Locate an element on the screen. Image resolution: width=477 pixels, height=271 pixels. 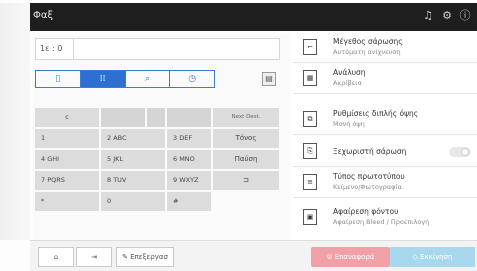
option-scan-size: ⌐ Μέγεθος σάρωσης Αυτόματη ανίχνευση is located at coordinates (385, 48).